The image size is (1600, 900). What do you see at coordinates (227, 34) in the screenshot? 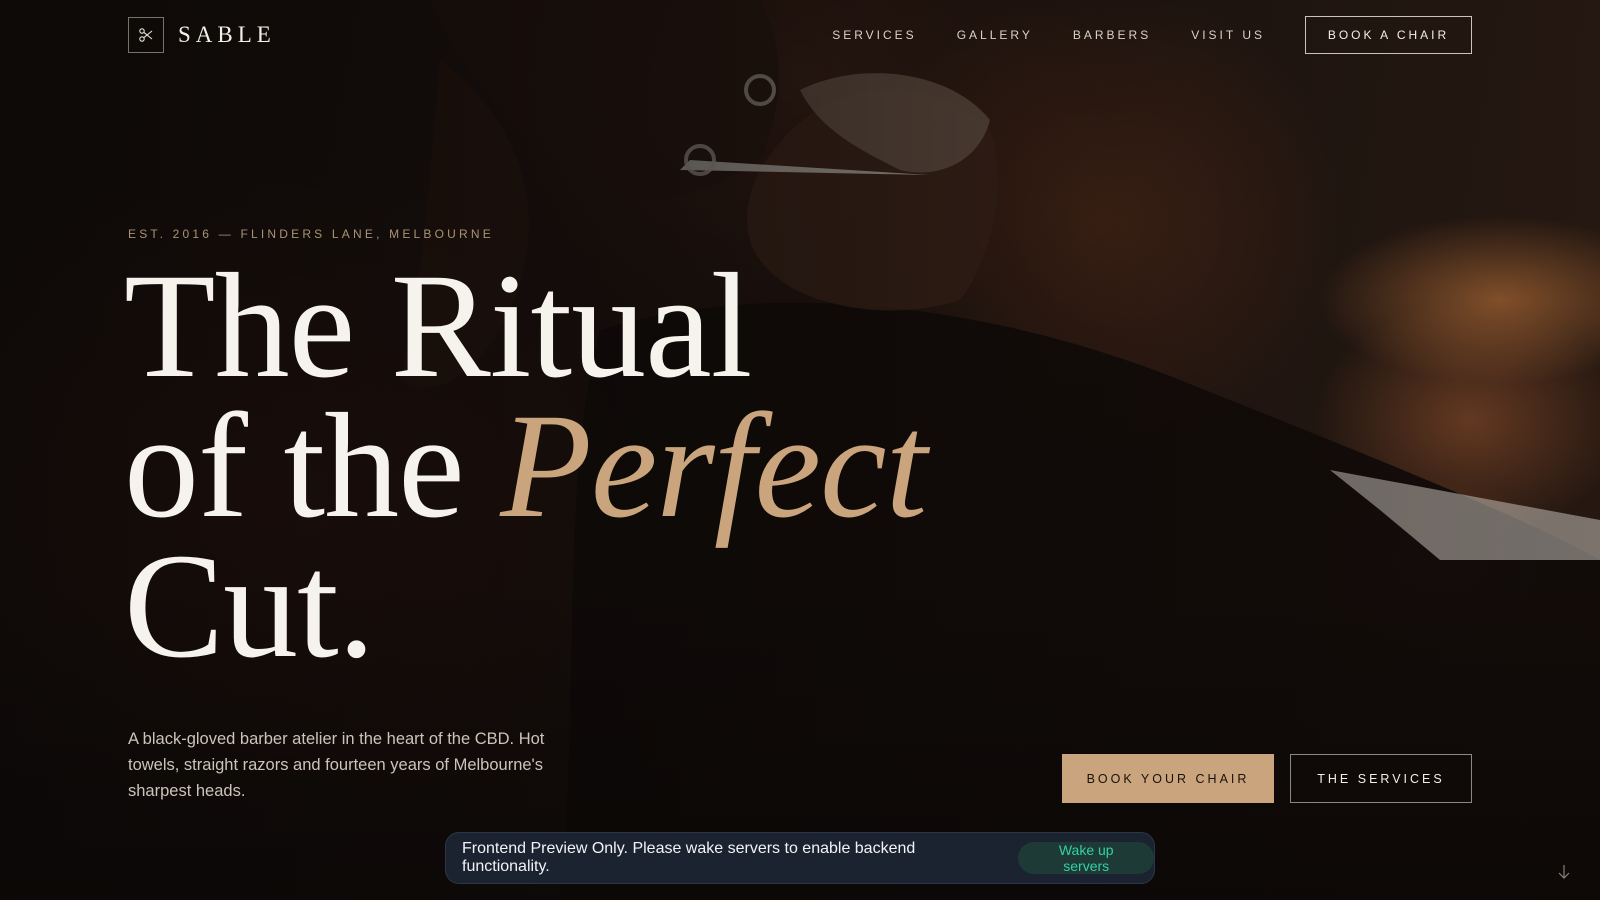
I see `brand-name: SABLE` at bounding box center [227, 34].